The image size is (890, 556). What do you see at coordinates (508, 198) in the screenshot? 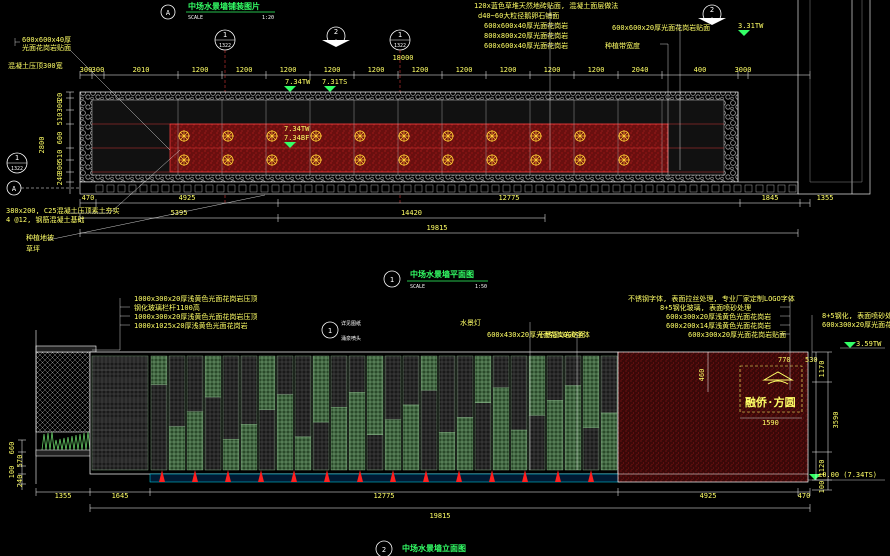
I see `dim-label: 12775` at bounding box center [508, 198].